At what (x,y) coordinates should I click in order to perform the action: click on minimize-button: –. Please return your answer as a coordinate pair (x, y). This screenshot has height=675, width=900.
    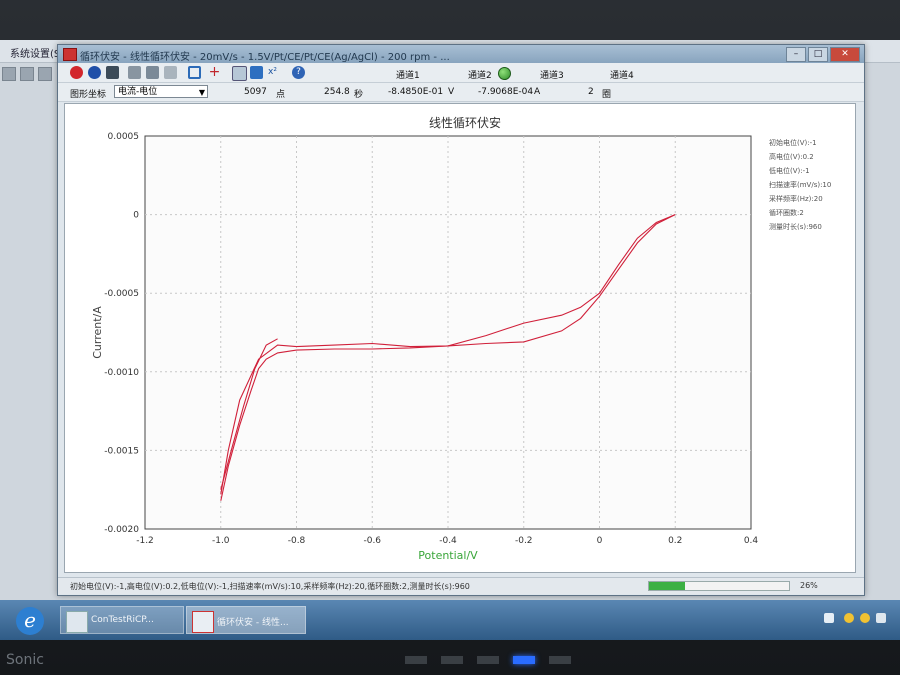
    Looking at the image, I should click on (796, 54).